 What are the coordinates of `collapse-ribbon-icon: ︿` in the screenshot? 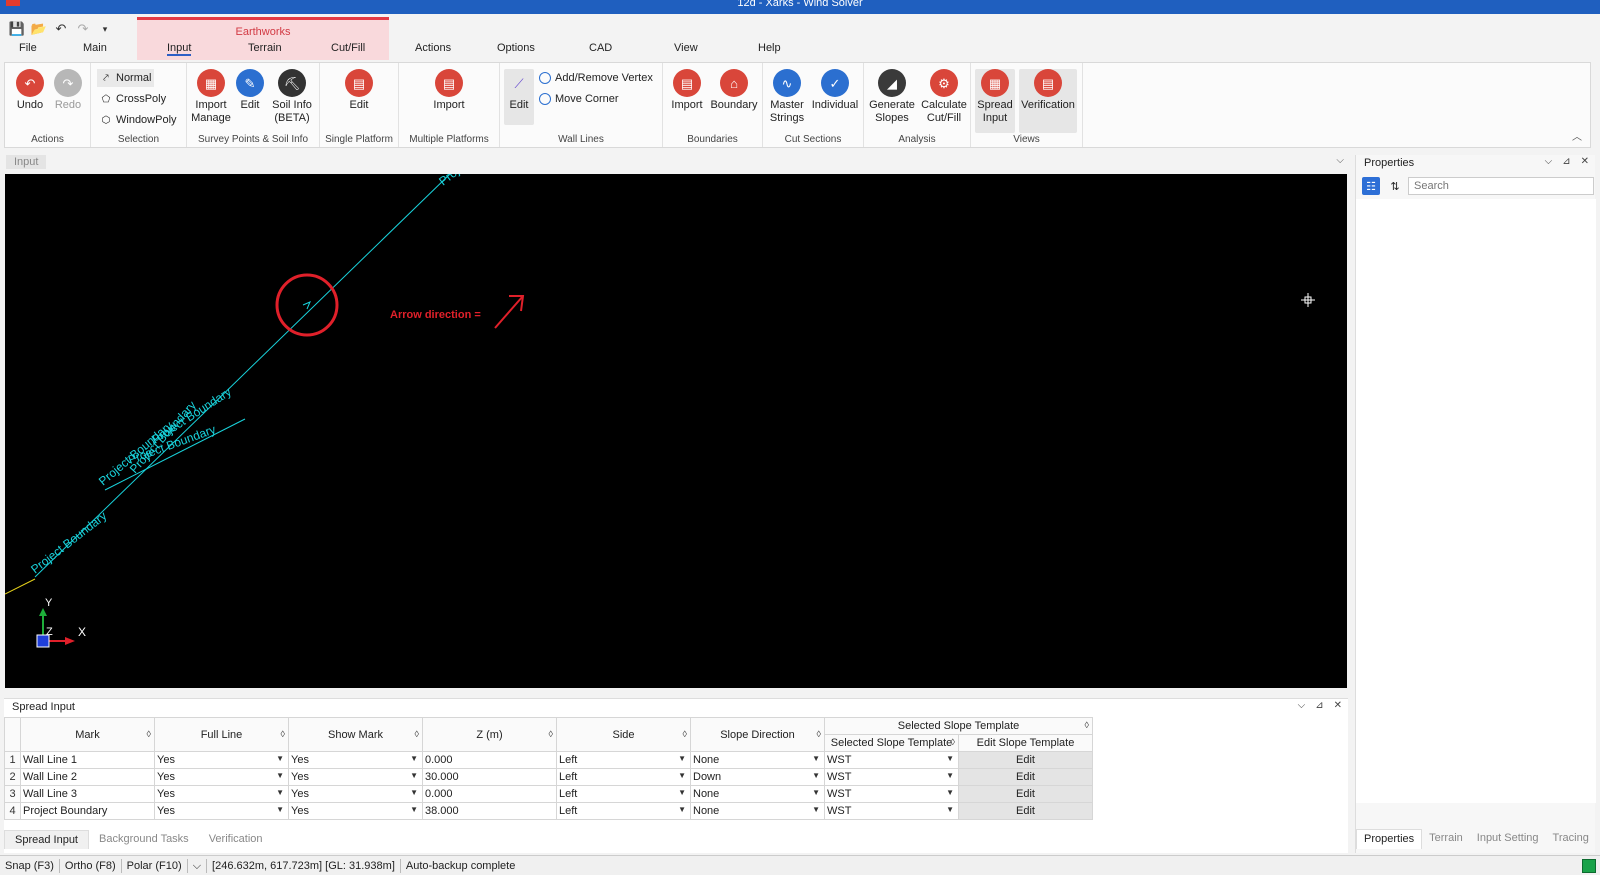 It's located at (1577, 135).